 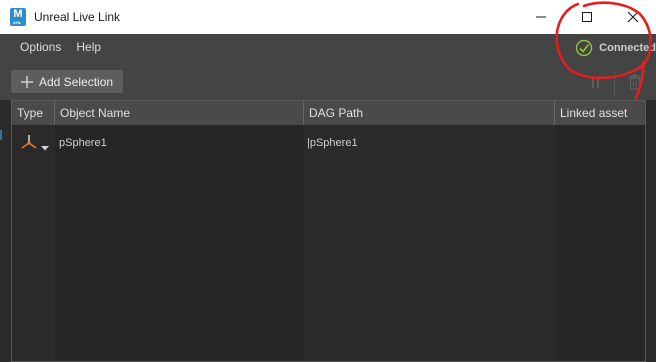 What do you see at coordinates (429, 113) in the screenshot?
I see `column-header-dag-path: DAG Path` at bounding box center [429, 113].